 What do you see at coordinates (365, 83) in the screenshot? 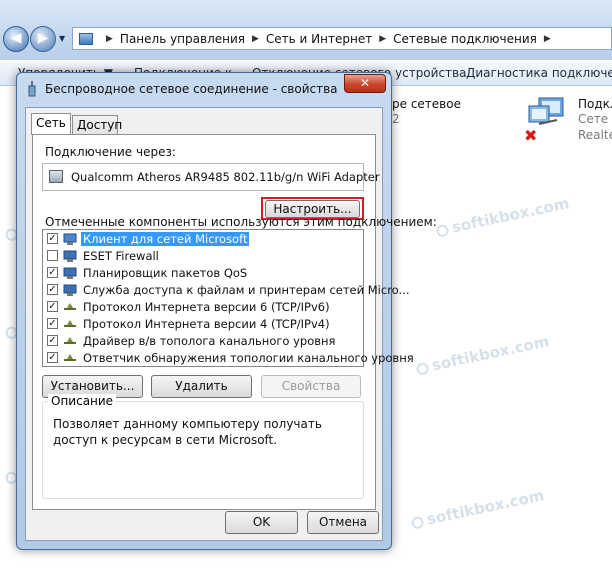
I see `close-button: ✕` at bounding box center [365, 83].